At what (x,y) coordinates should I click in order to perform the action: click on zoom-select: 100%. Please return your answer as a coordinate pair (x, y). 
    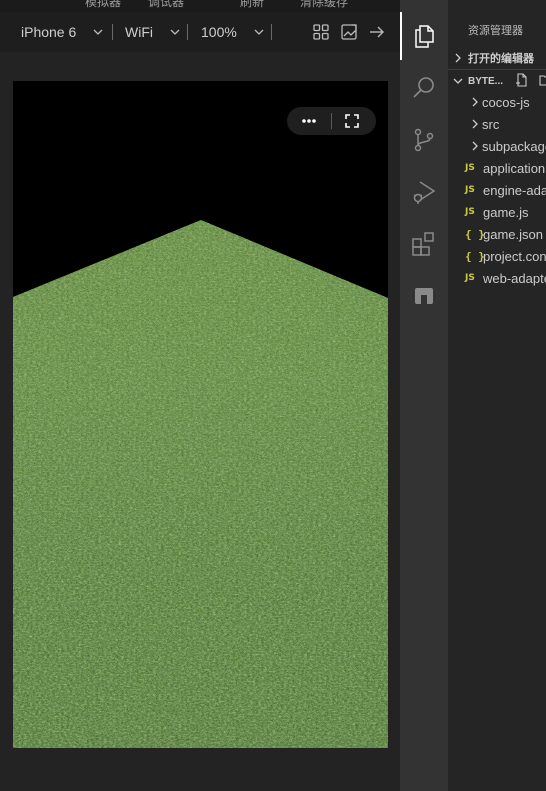
    Looking at the image, I should click on (219, 32).